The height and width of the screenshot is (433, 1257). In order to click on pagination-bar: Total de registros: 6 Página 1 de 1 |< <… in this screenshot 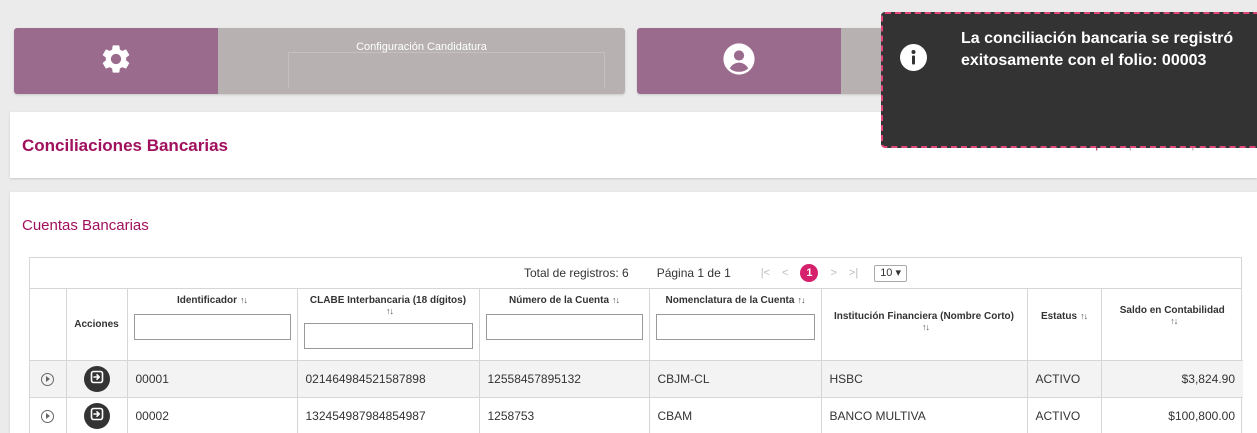, I will do `click(635, 273)`.